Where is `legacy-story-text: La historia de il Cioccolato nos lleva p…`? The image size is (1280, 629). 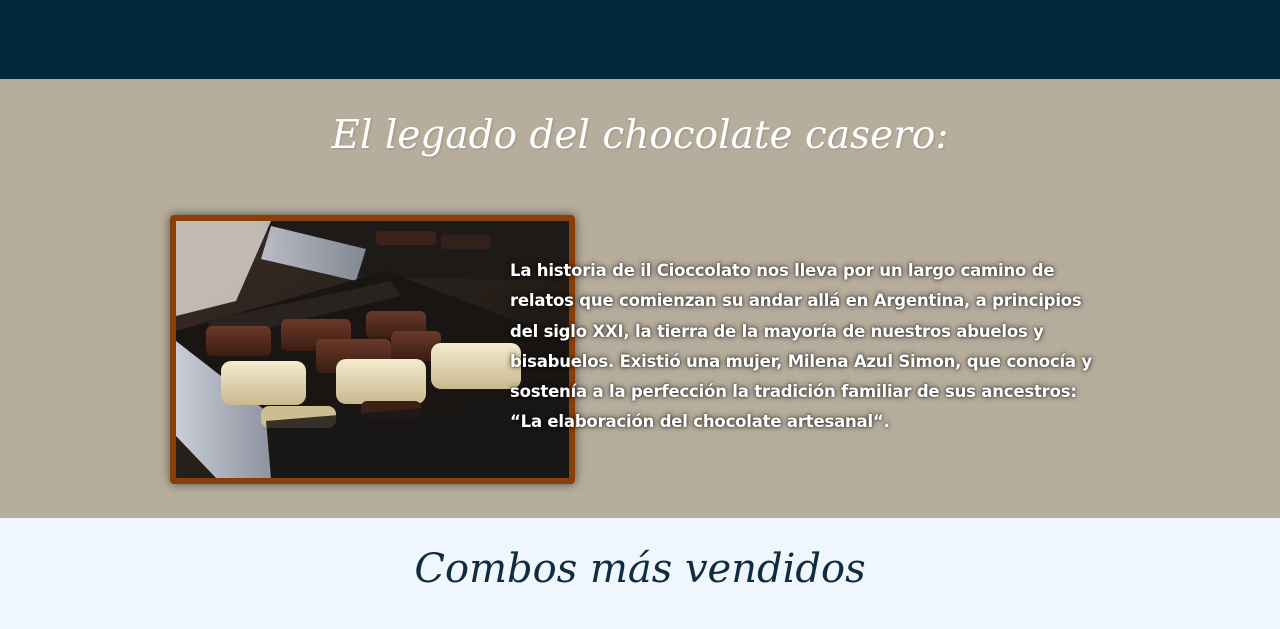 legacy-story-text: La historia de il Cioccolato nos lleva p… is located at coordinates (801, 346).